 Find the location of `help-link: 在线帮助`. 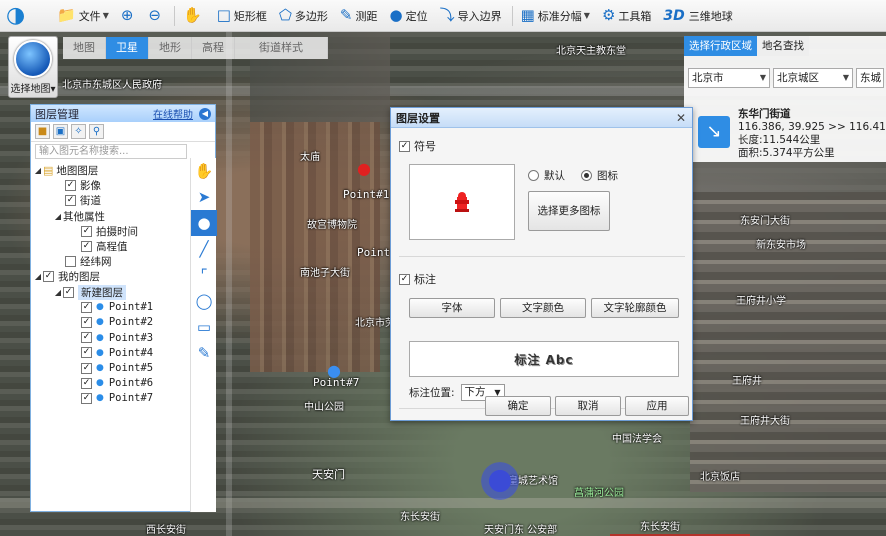

help-link: 在线帮助 is located at coordinates (173, 113).